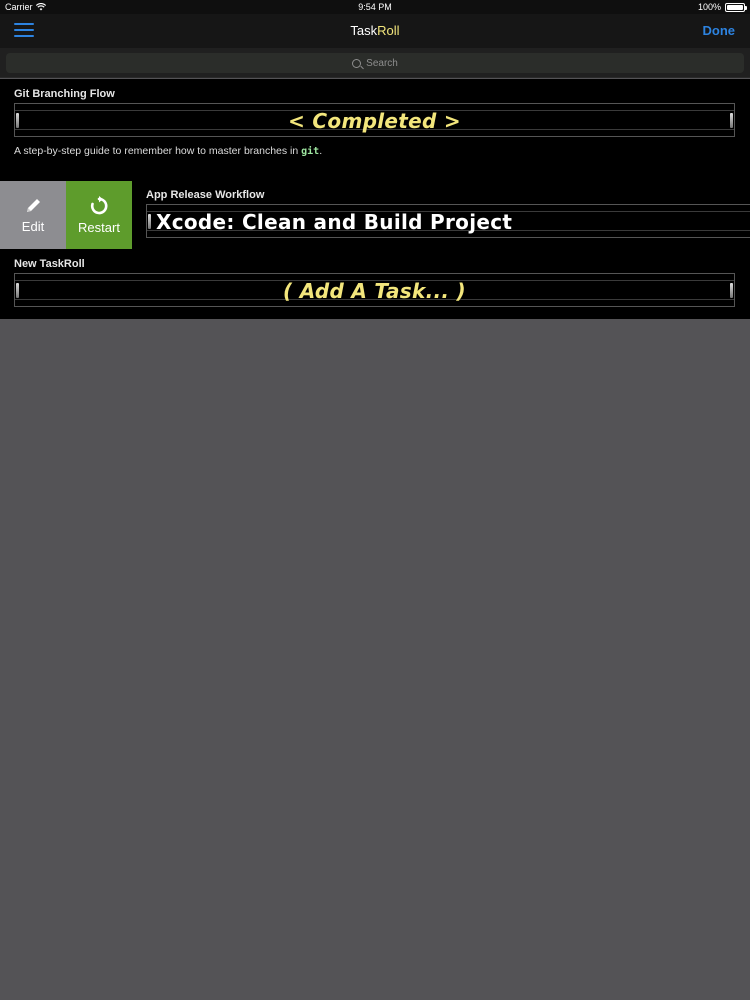 The width and height of the screenshot is (750, 1000). I want to click on status-bar: Carrier 9:54 PM 100%, so click(375, 7).